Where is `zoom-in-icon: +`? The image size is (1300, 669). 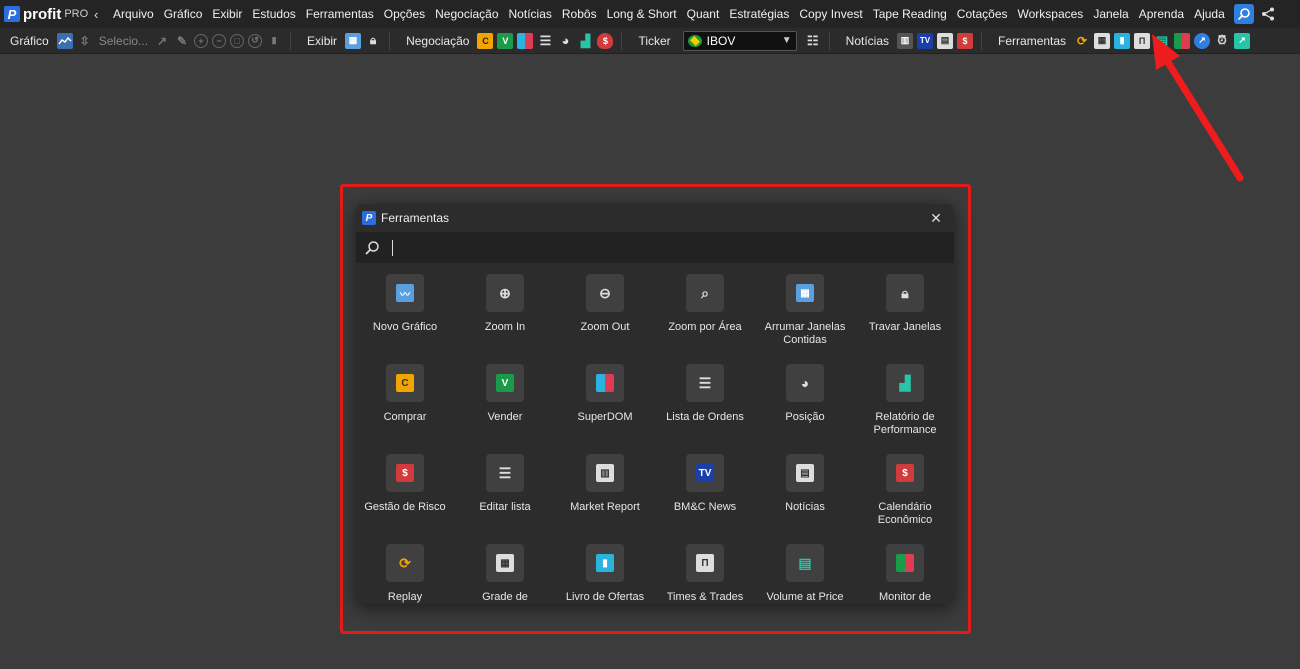
zoom-in-icon: + is located at coordinates (201, 40).